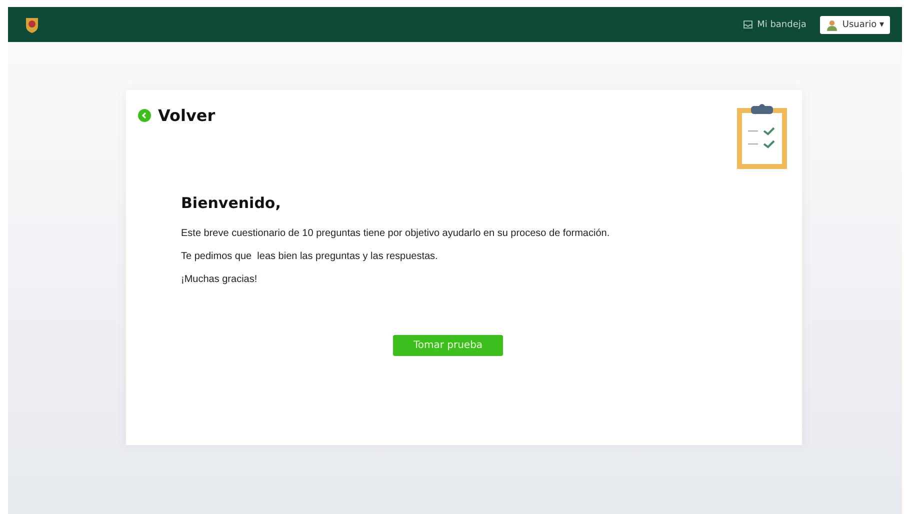 The image size is (910, 514). I want to click on crest-icon, so click(32, 25).